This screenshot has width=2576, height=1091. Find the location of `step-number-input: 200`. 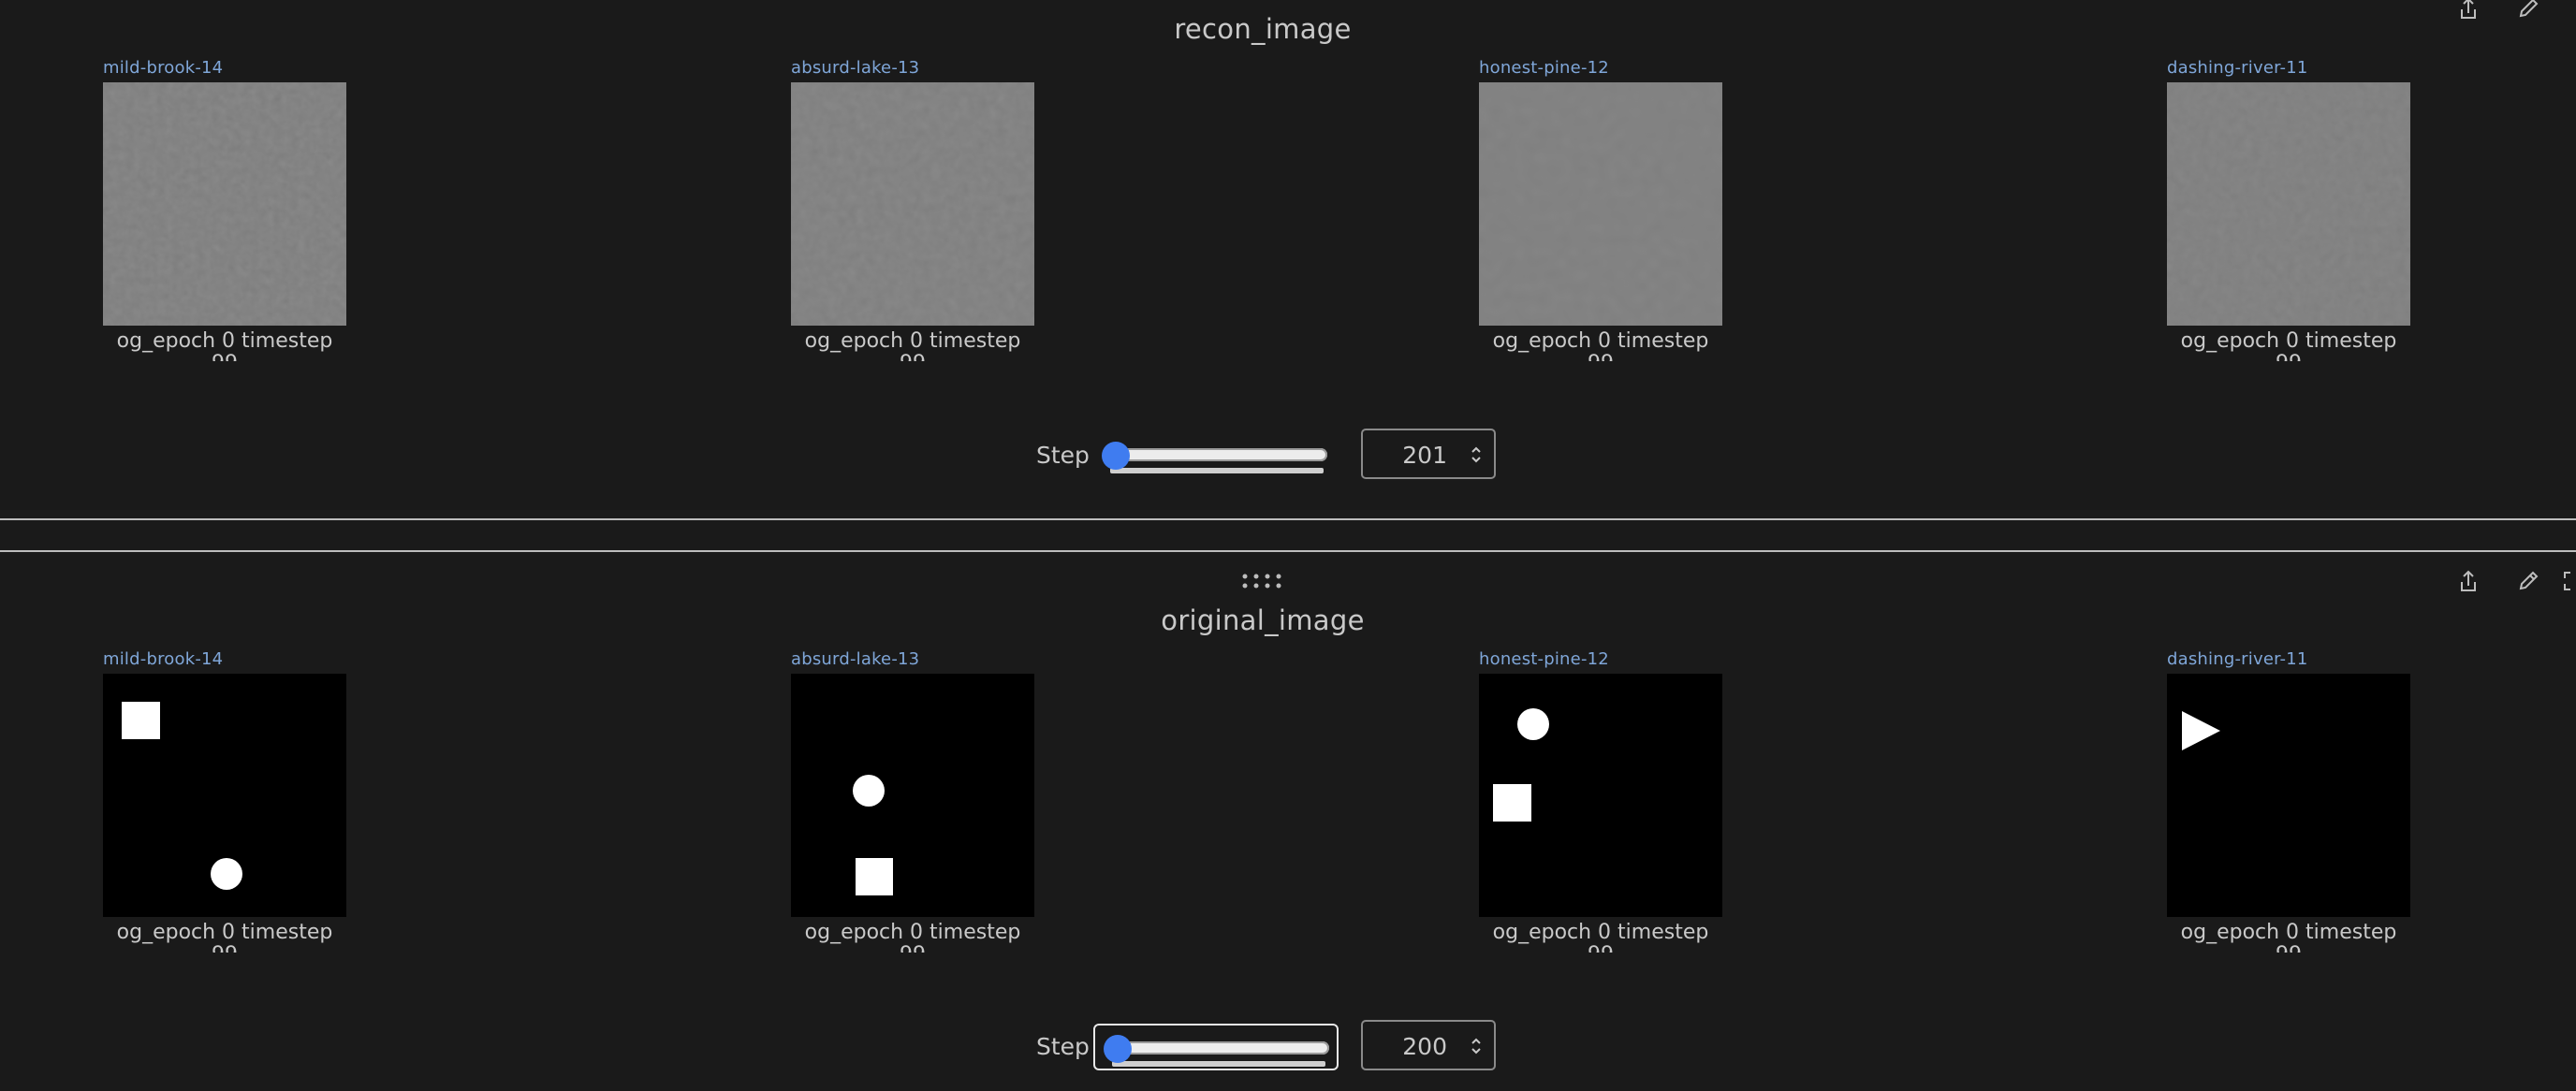

step-number-input: 200 is located at coordinates (1428, 1045).